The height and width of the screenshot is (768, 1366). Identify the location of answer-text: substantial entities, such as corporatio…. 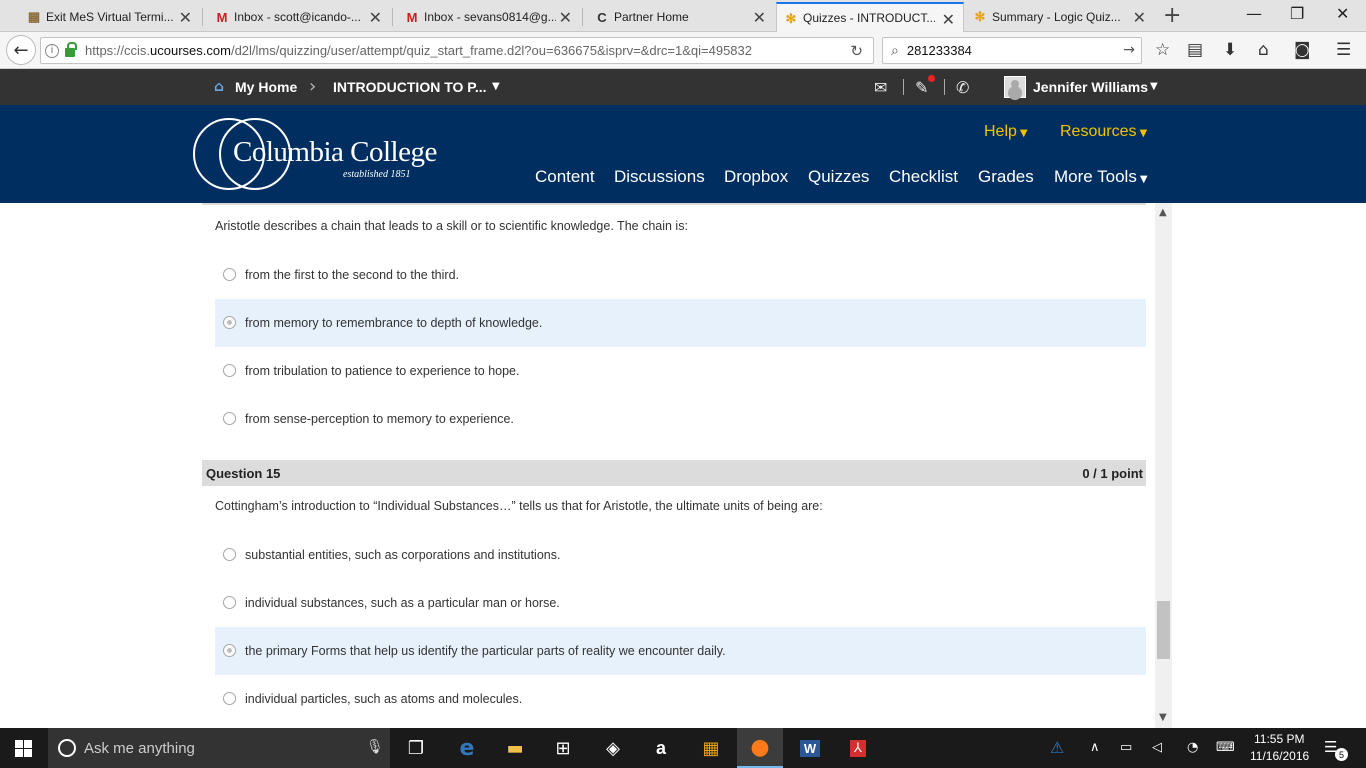
(403, 555).